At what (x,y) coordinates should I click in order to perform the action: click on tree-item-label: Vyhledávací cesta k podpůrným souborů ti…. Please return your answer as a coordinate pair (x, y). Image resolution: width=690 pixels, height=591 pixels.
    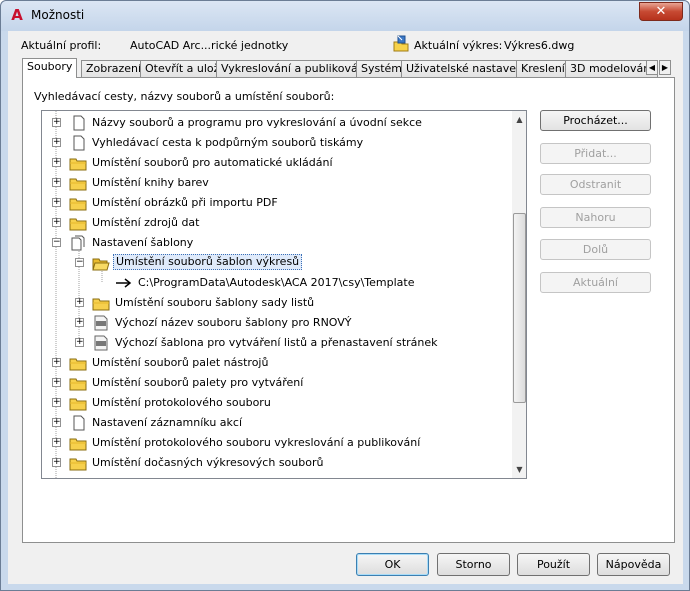
    Looking at the image, I should click on (228, 142).